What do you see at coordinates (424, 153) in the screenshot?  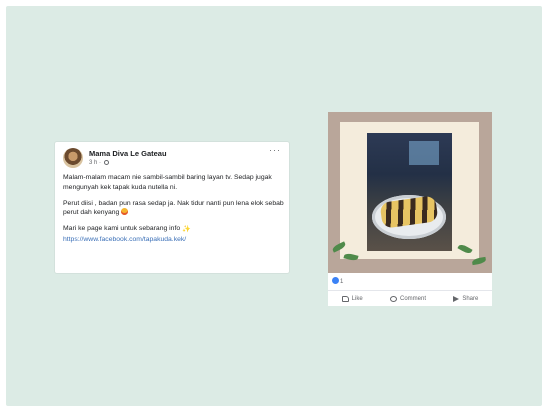 I see `tv-screen-glow` at bounding box center [424, 153].